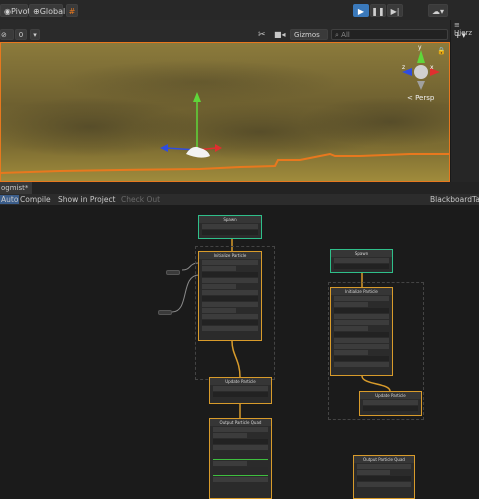  I want to click on count-label: 0, so click(21, 35).